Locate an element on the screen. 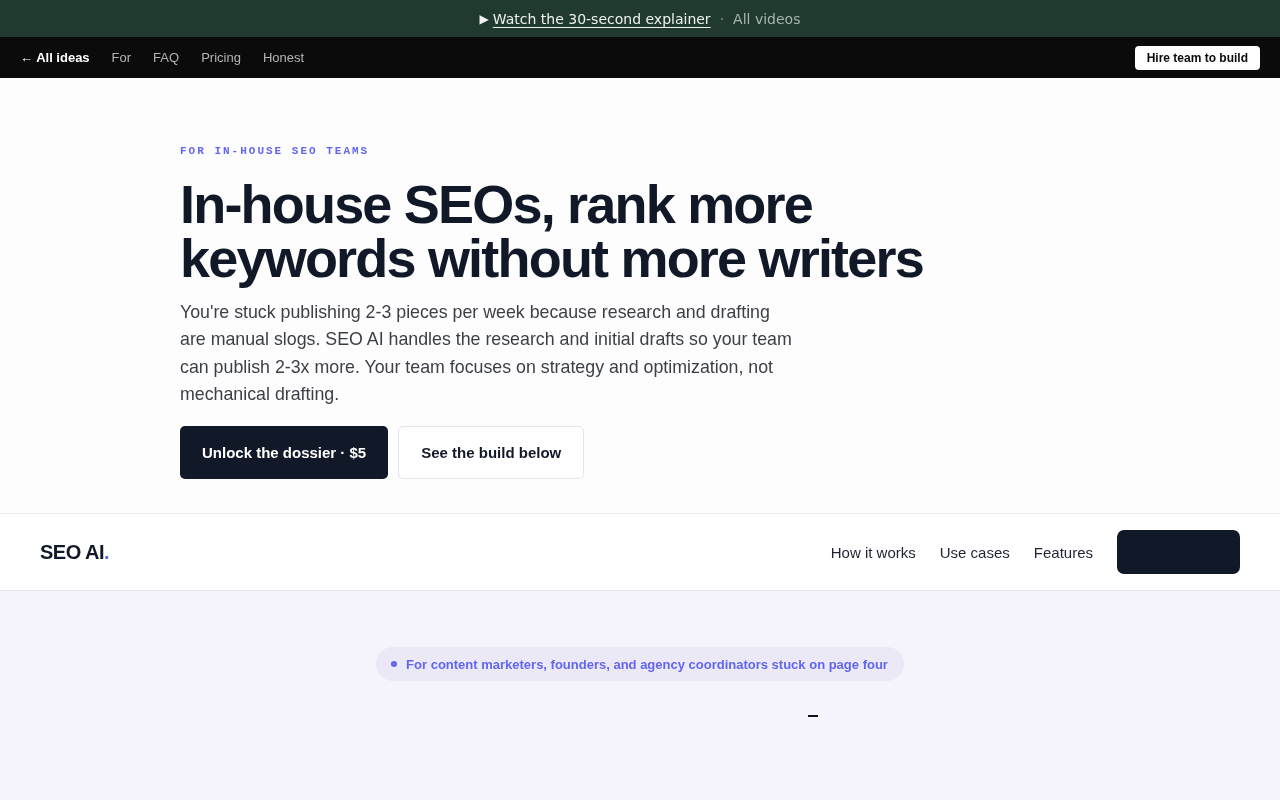  unlock-button: Unlock the dossier · $5 is located at coordinates (284, 453).